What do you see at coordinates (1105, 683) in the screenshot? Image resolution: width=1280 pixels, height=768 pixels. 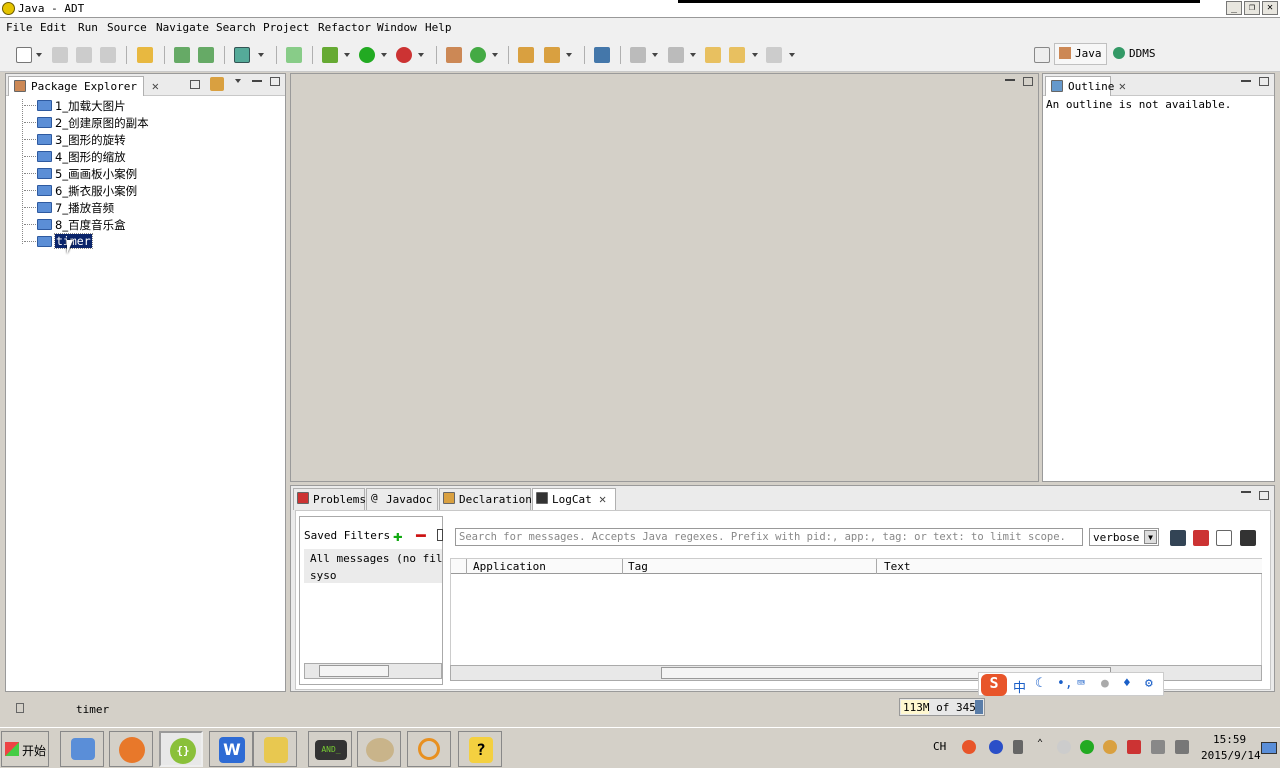 I see `user-icon: ●` at bounding box center [1105, 683].